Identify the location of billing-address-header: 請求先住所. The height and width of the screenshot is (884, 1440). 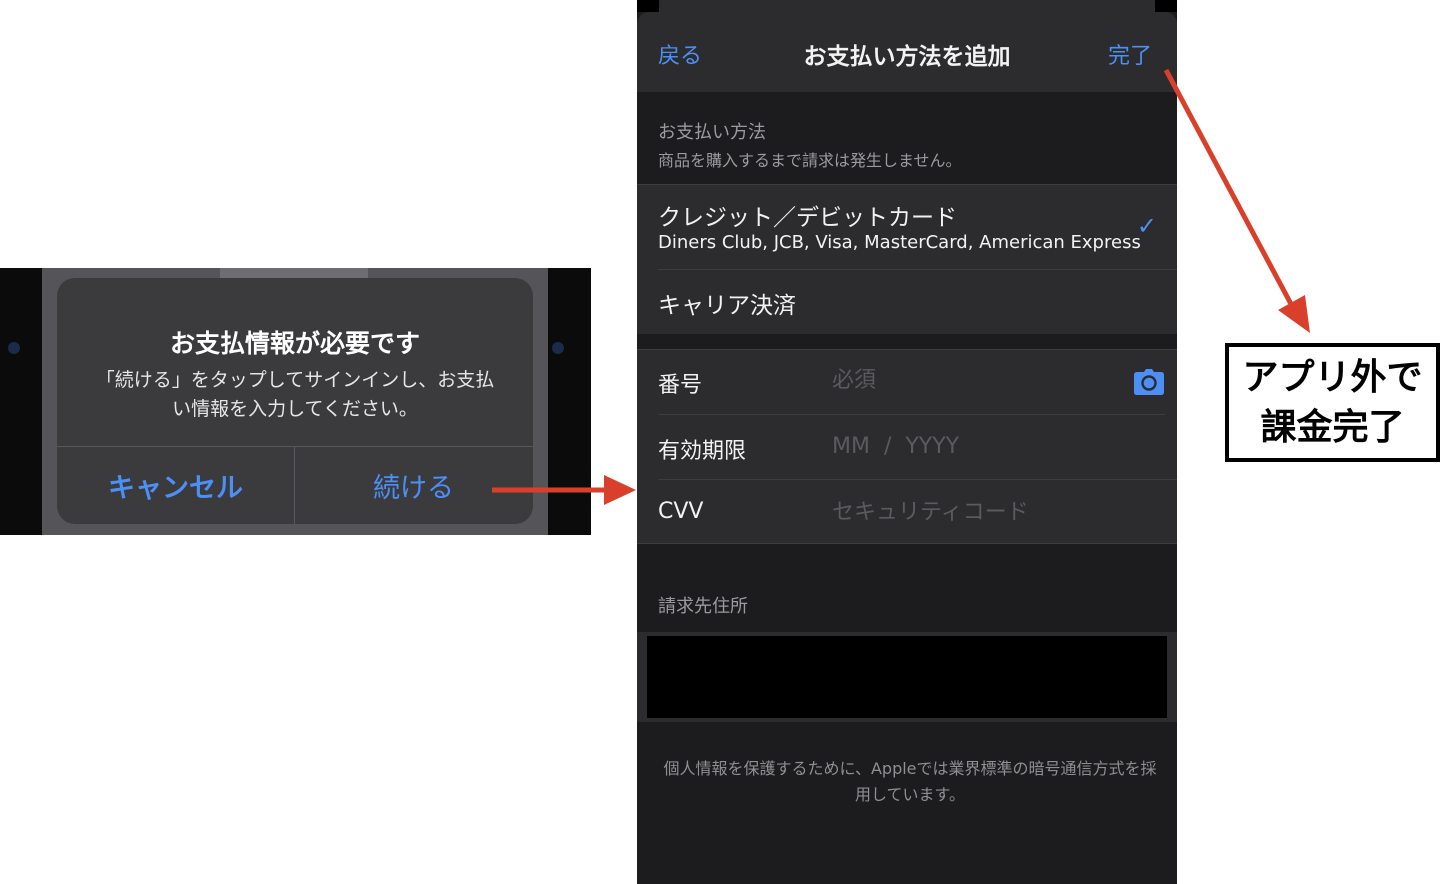
(703, 606).